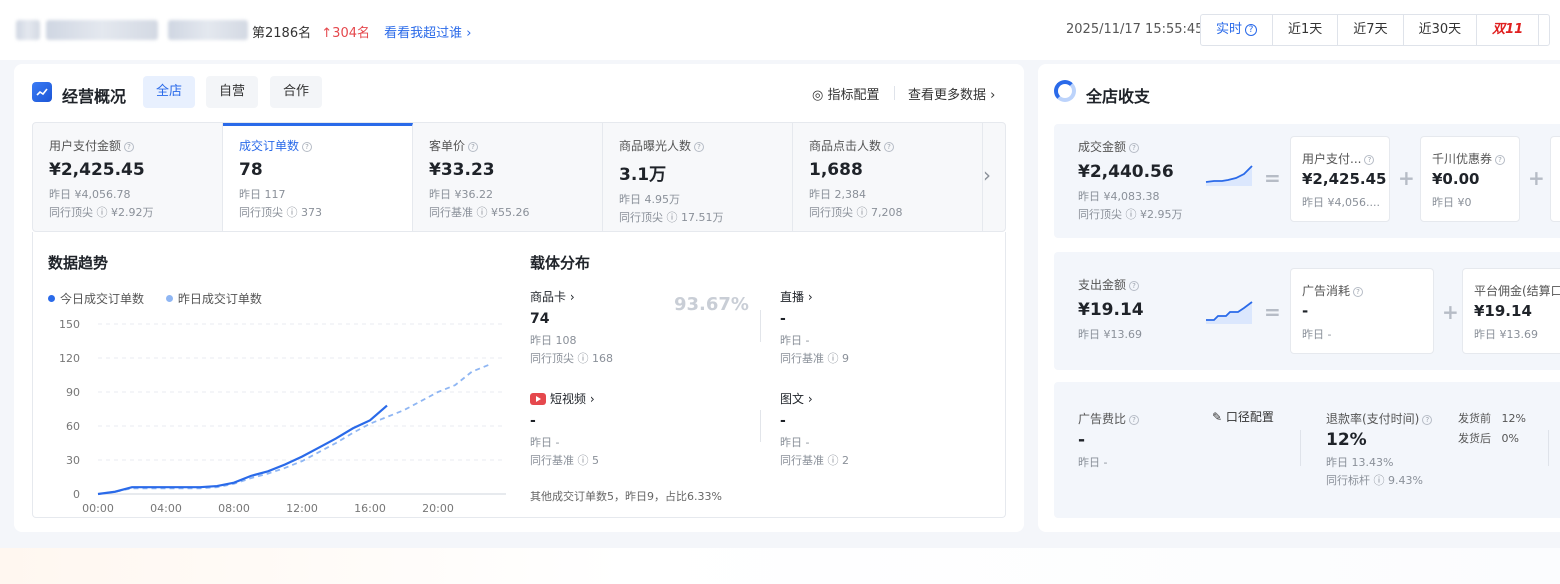 The width and height of the screenshot is (1560, 584). I want to click on current-datetime: 2025/11/17 15:55:45, so click(1135, 29).